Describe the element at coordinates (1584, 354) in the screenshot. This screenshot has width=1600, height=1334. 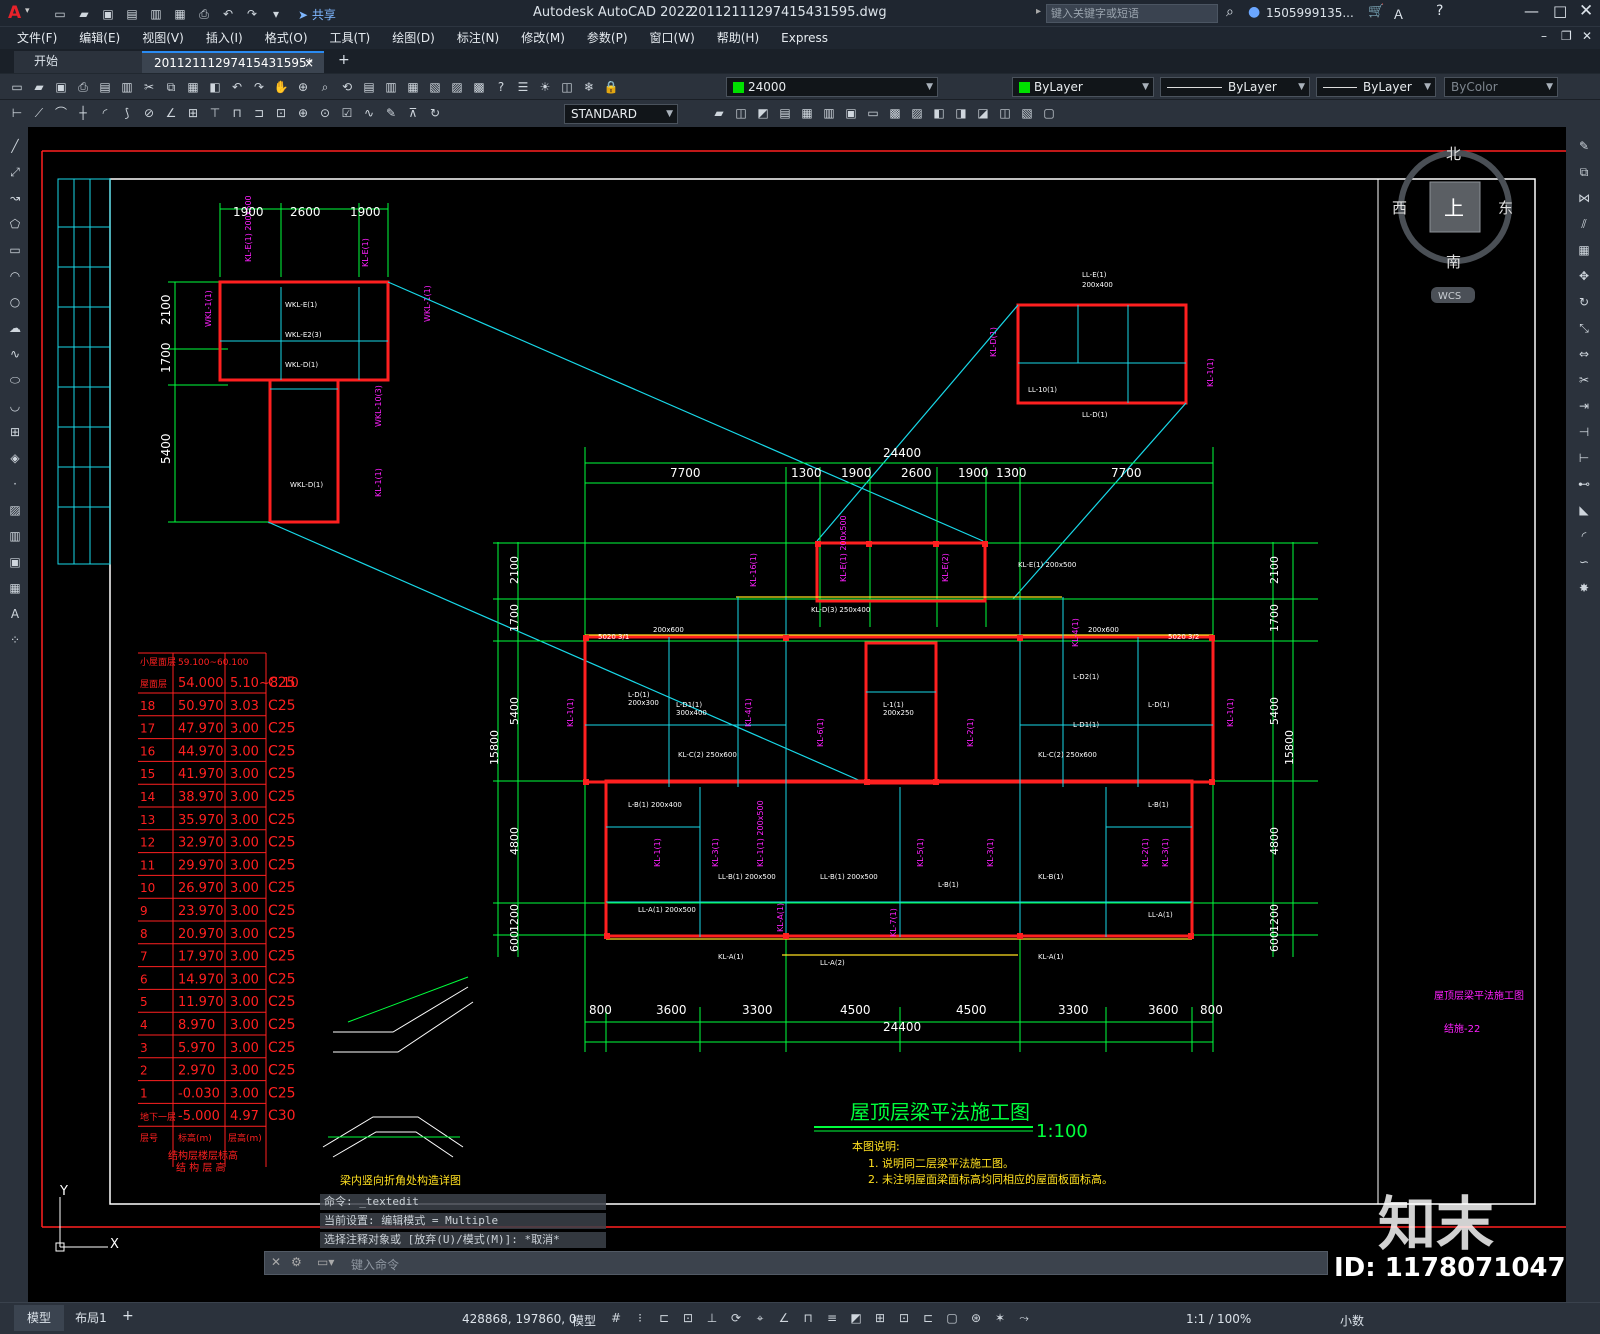
I see `stretch-icon: ⇔` at that location.